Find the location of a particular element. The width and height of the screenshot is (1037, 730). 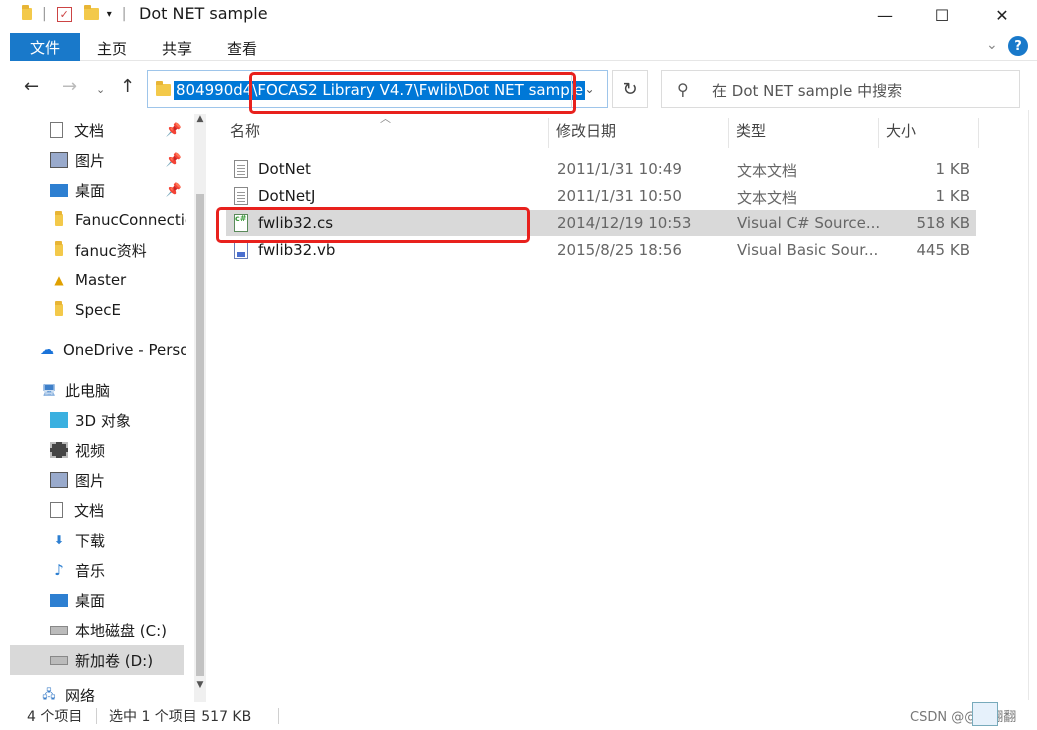

maximize-button: ☐ is located at coordinates (942, 15).